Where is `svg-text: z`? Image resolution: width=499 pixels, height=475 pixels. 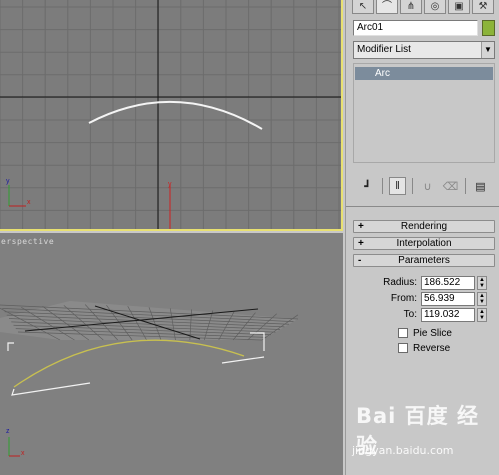 svg-text: z is located at coordinates (8, 431).